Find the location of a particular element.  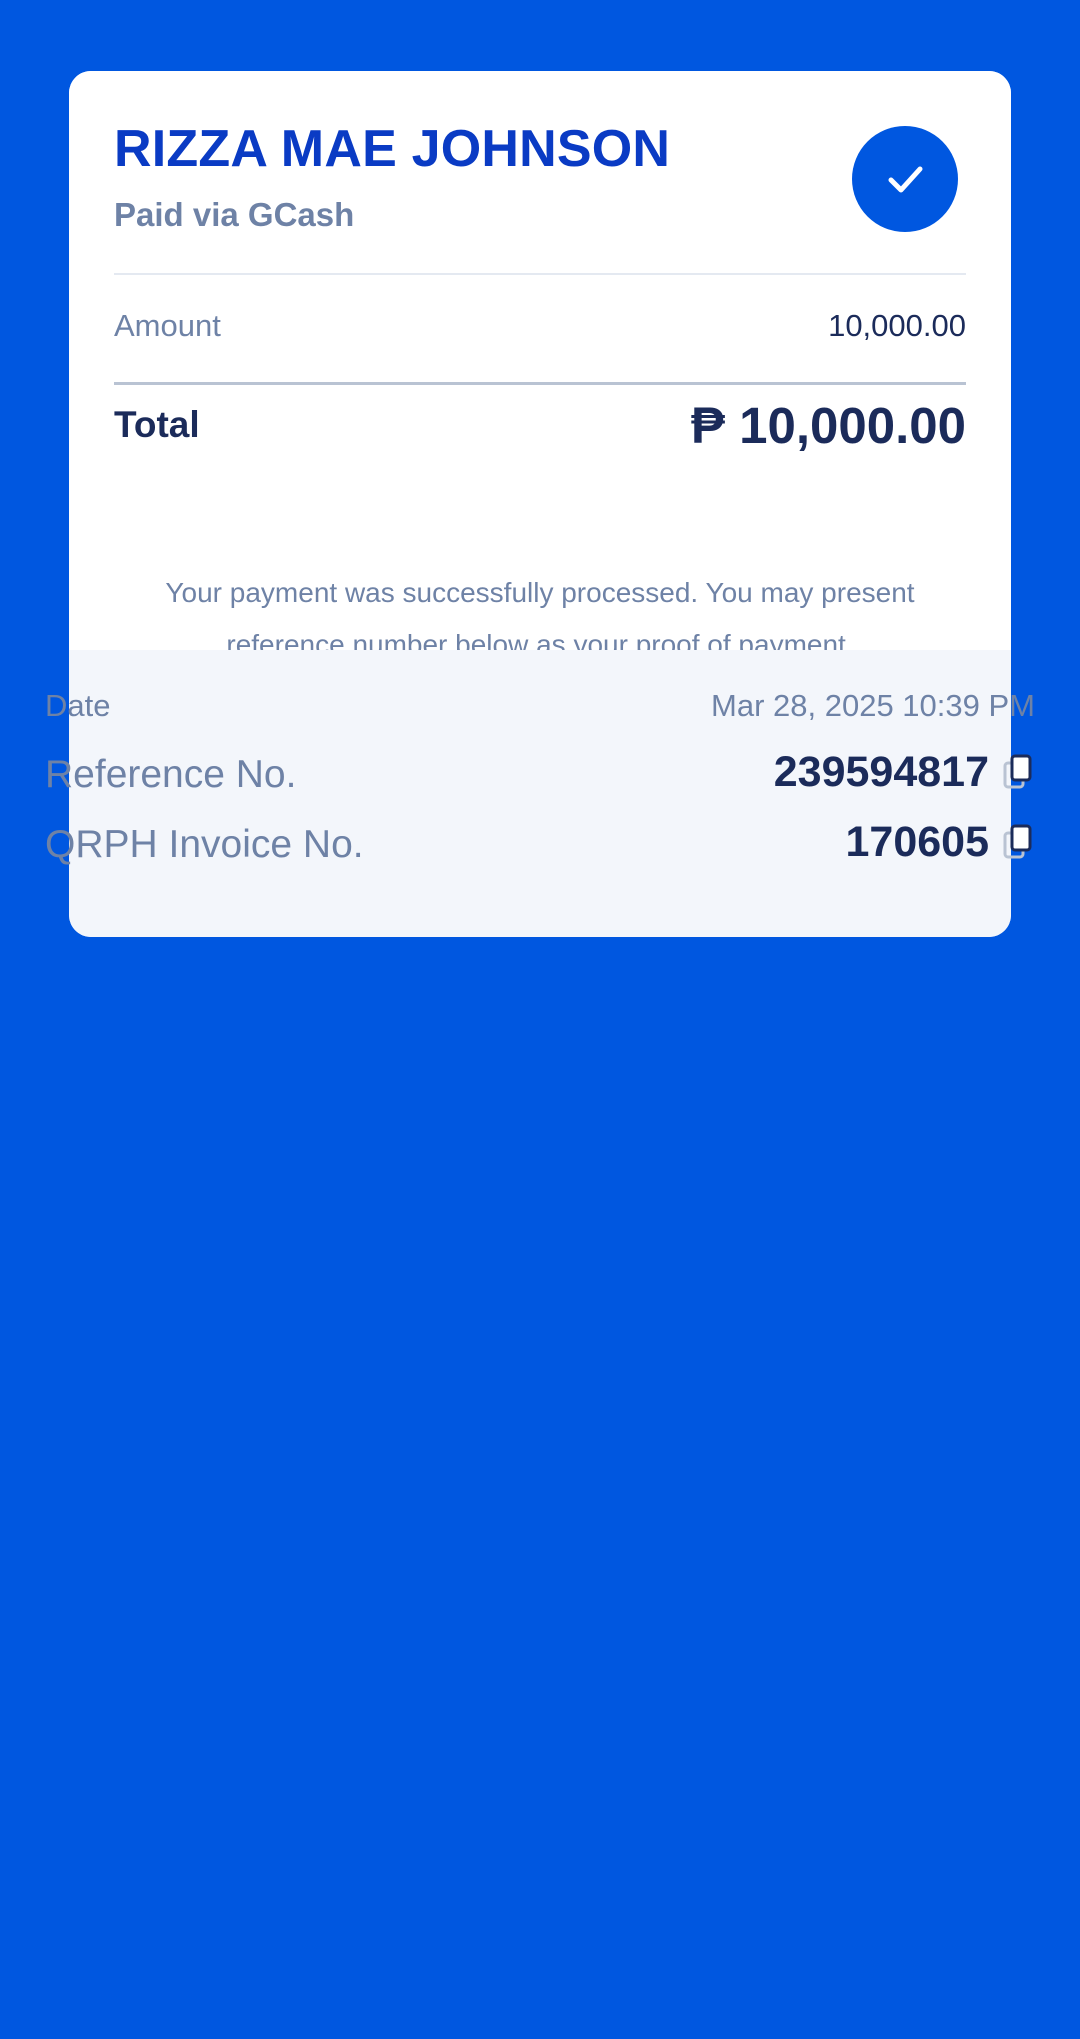

reference-value-group: 239594817 is located at coordinates (904, 773).